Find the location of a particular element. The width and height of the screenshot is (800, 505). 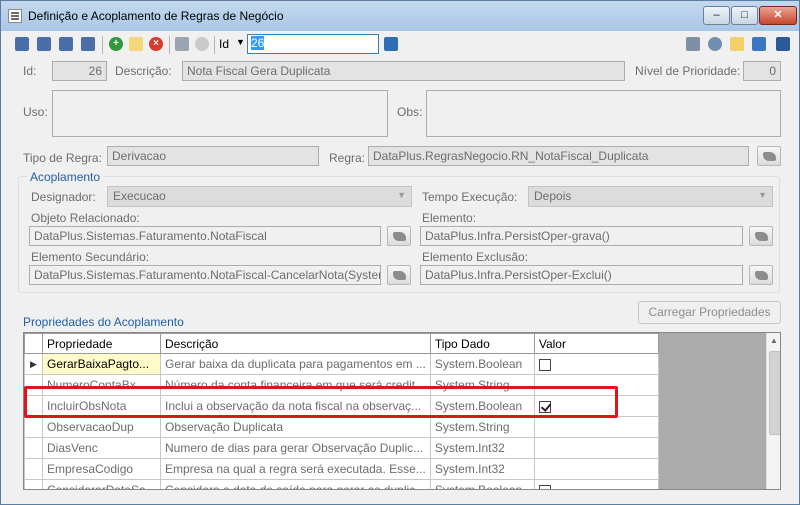

column-header-tipo-dado: Tipo Dado is located at coordinates (482, 343).